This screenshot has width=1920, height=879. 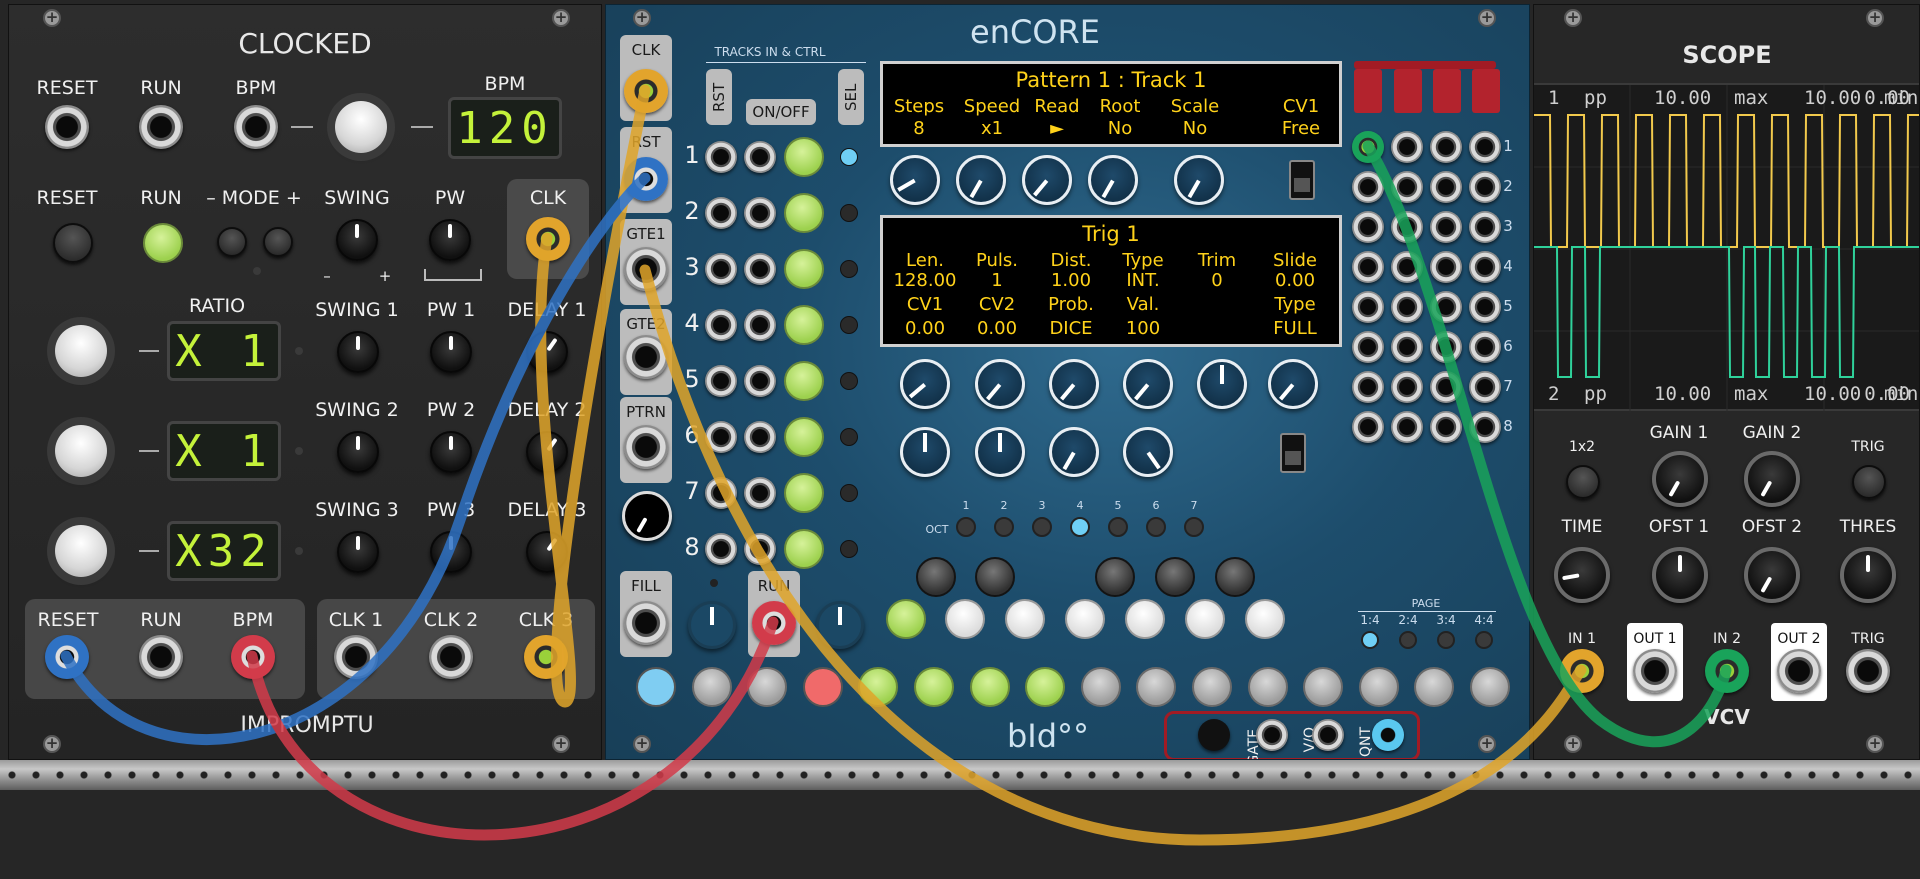 What do you see at coordinates (1272, 735) in the screenshot?
I see `gate-output-jack` at bounding box center [1272, 735].